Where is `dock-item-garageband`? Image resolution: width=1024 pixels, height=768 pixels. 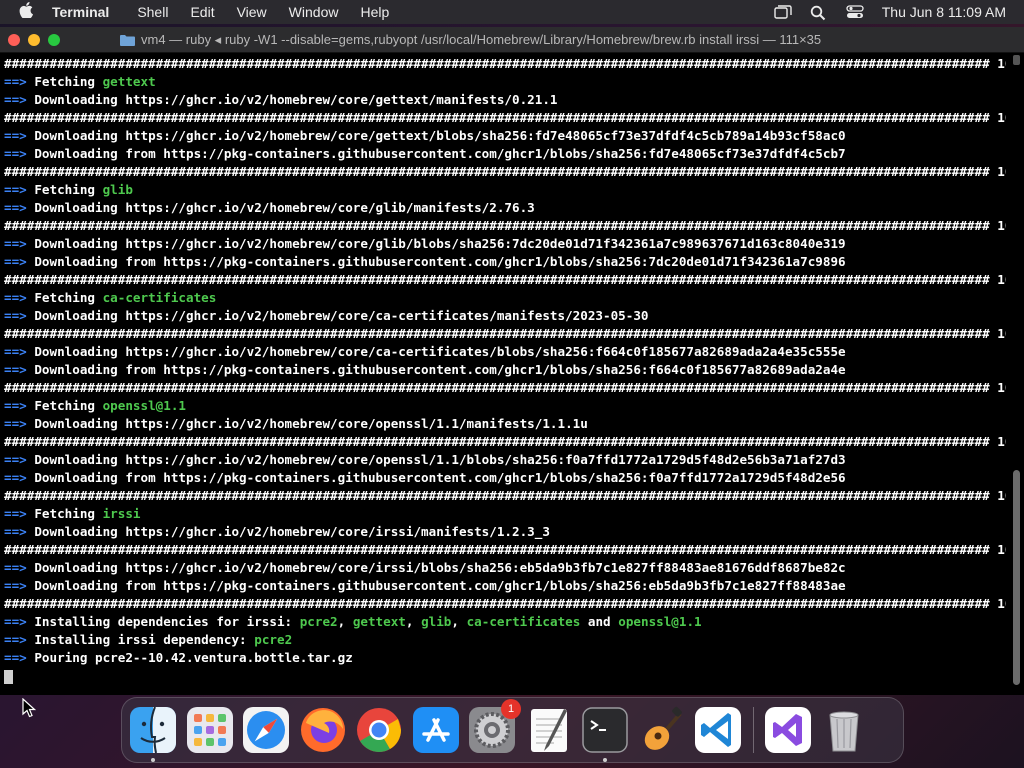
dock-item-garageband is located at coordinates (662, 730).